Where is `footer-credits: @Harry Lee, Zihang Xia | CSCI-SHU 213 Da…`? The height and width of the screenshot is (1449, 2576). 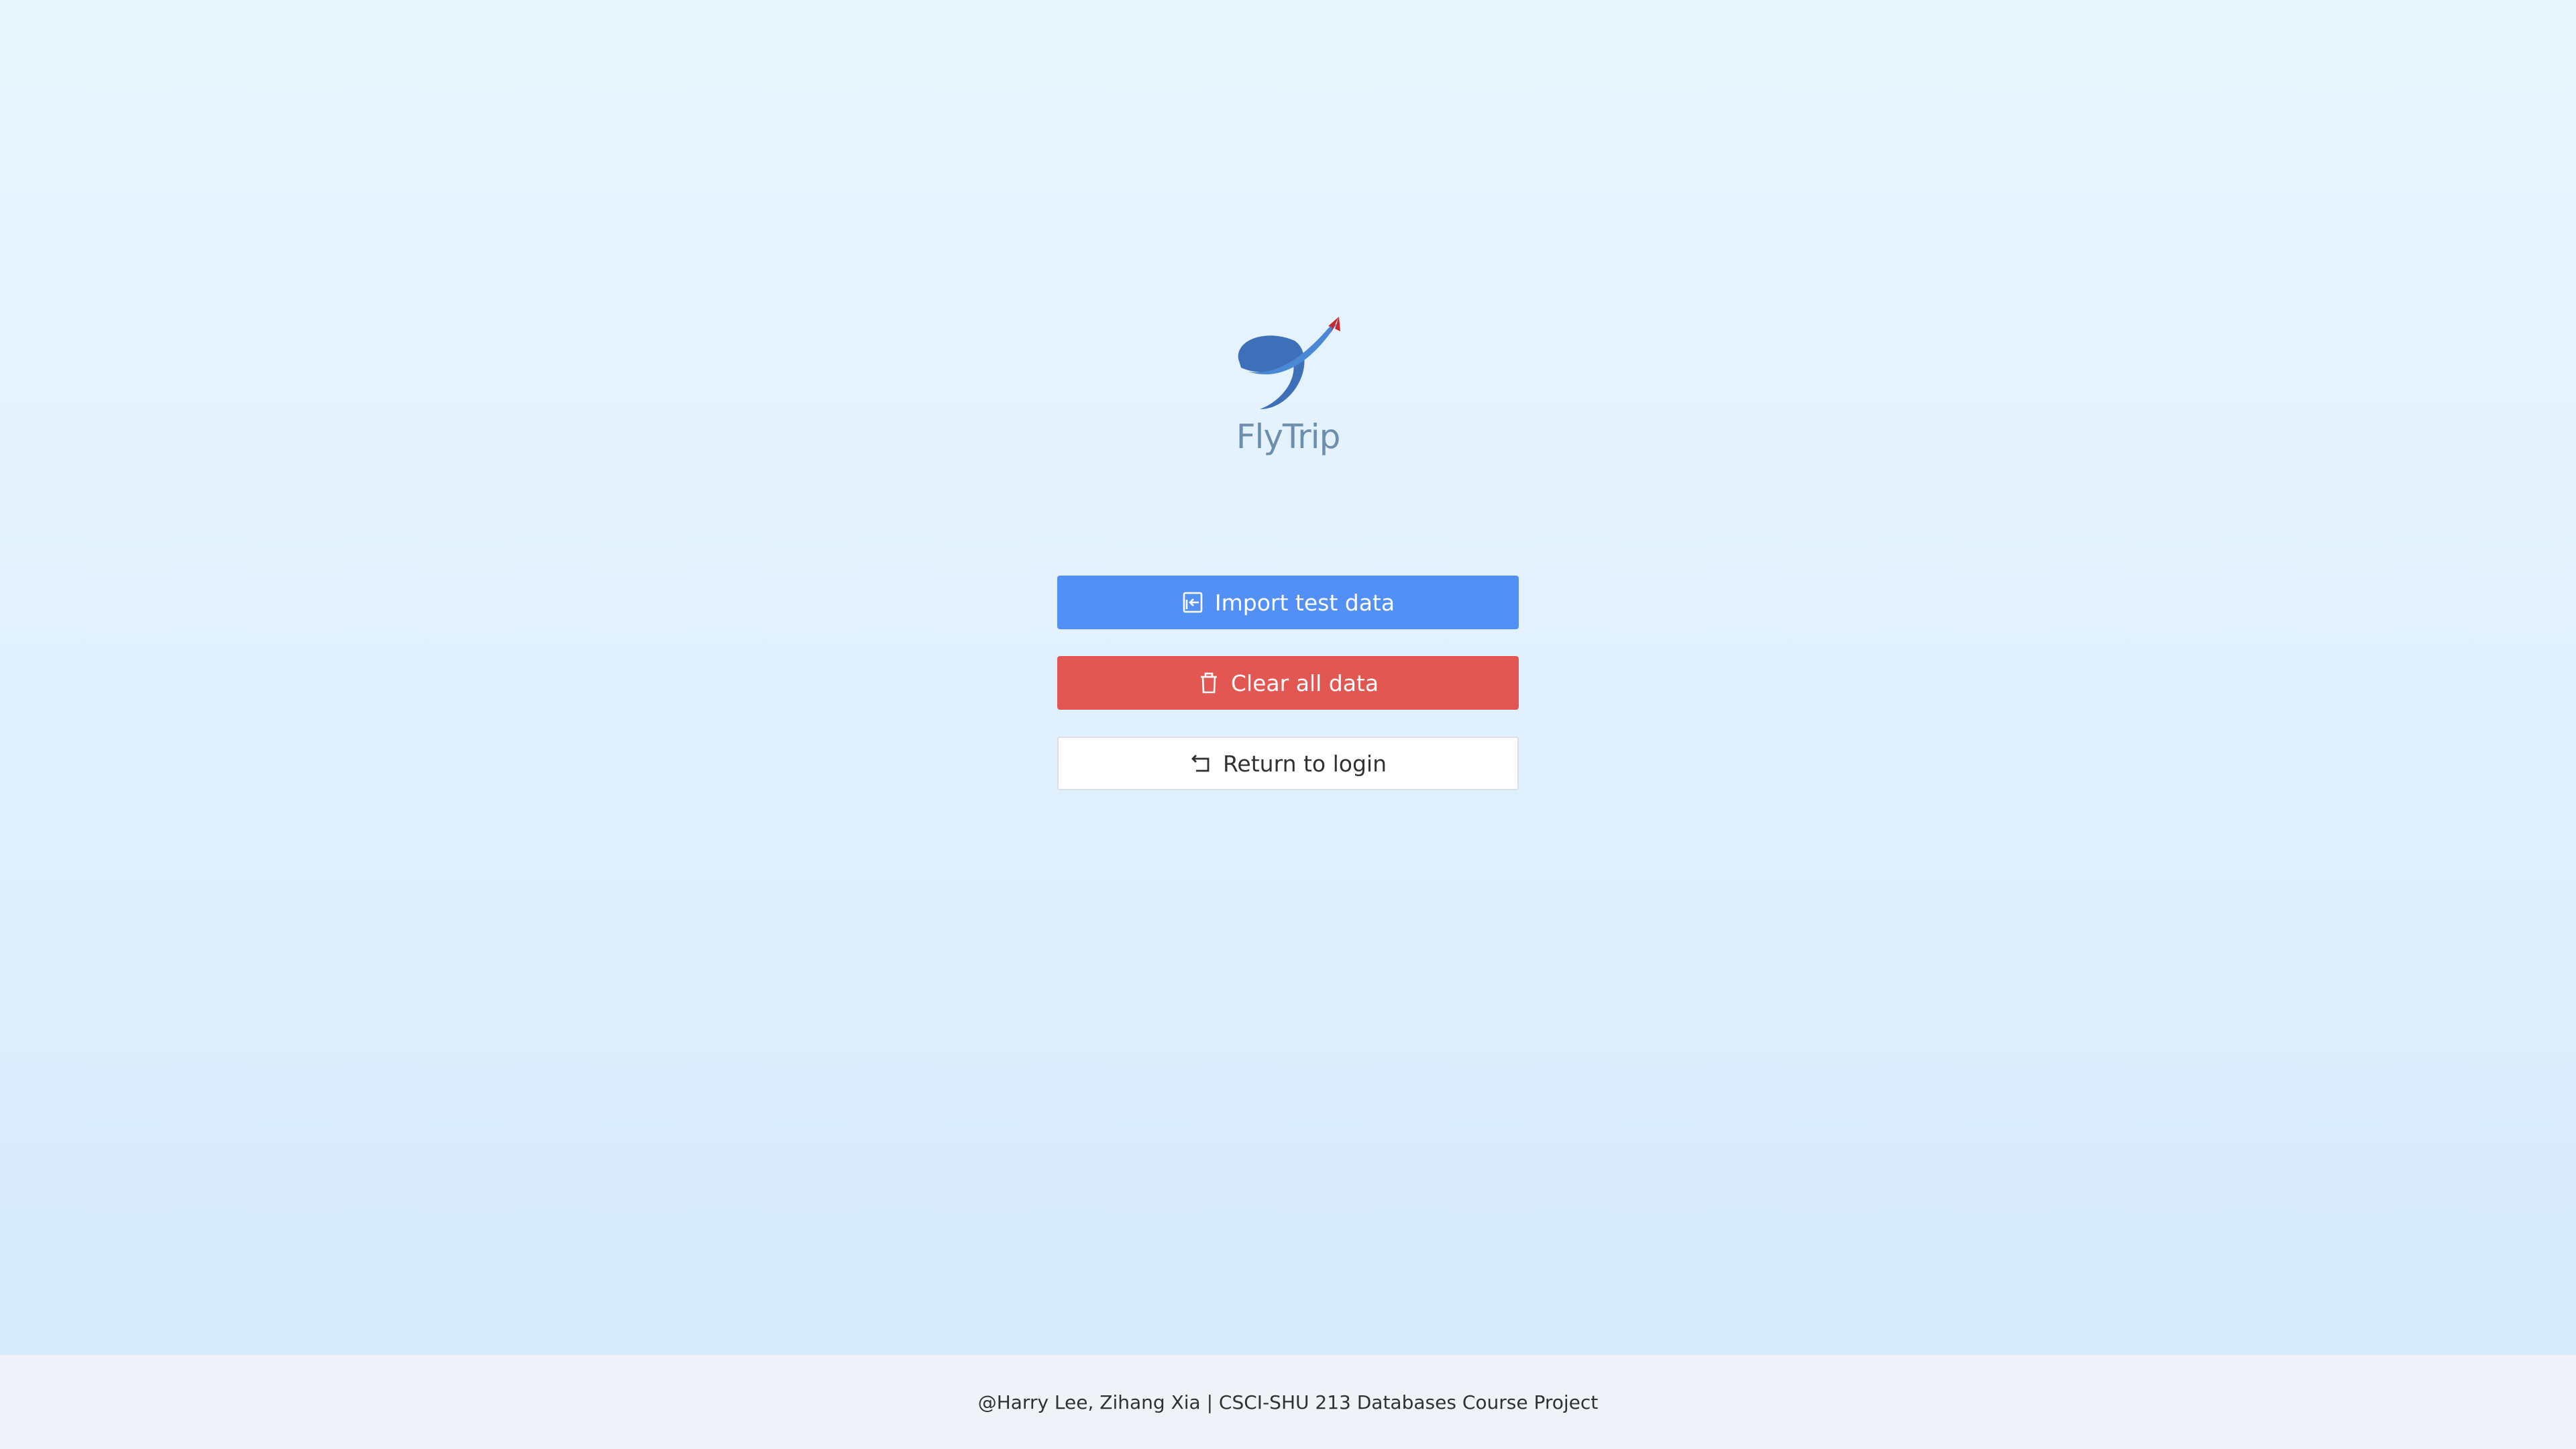 footer-credits: @Harry Lee, Zihang Xia | CSCI-SHU 213 Da… is located at coordinates (1288, 1402).